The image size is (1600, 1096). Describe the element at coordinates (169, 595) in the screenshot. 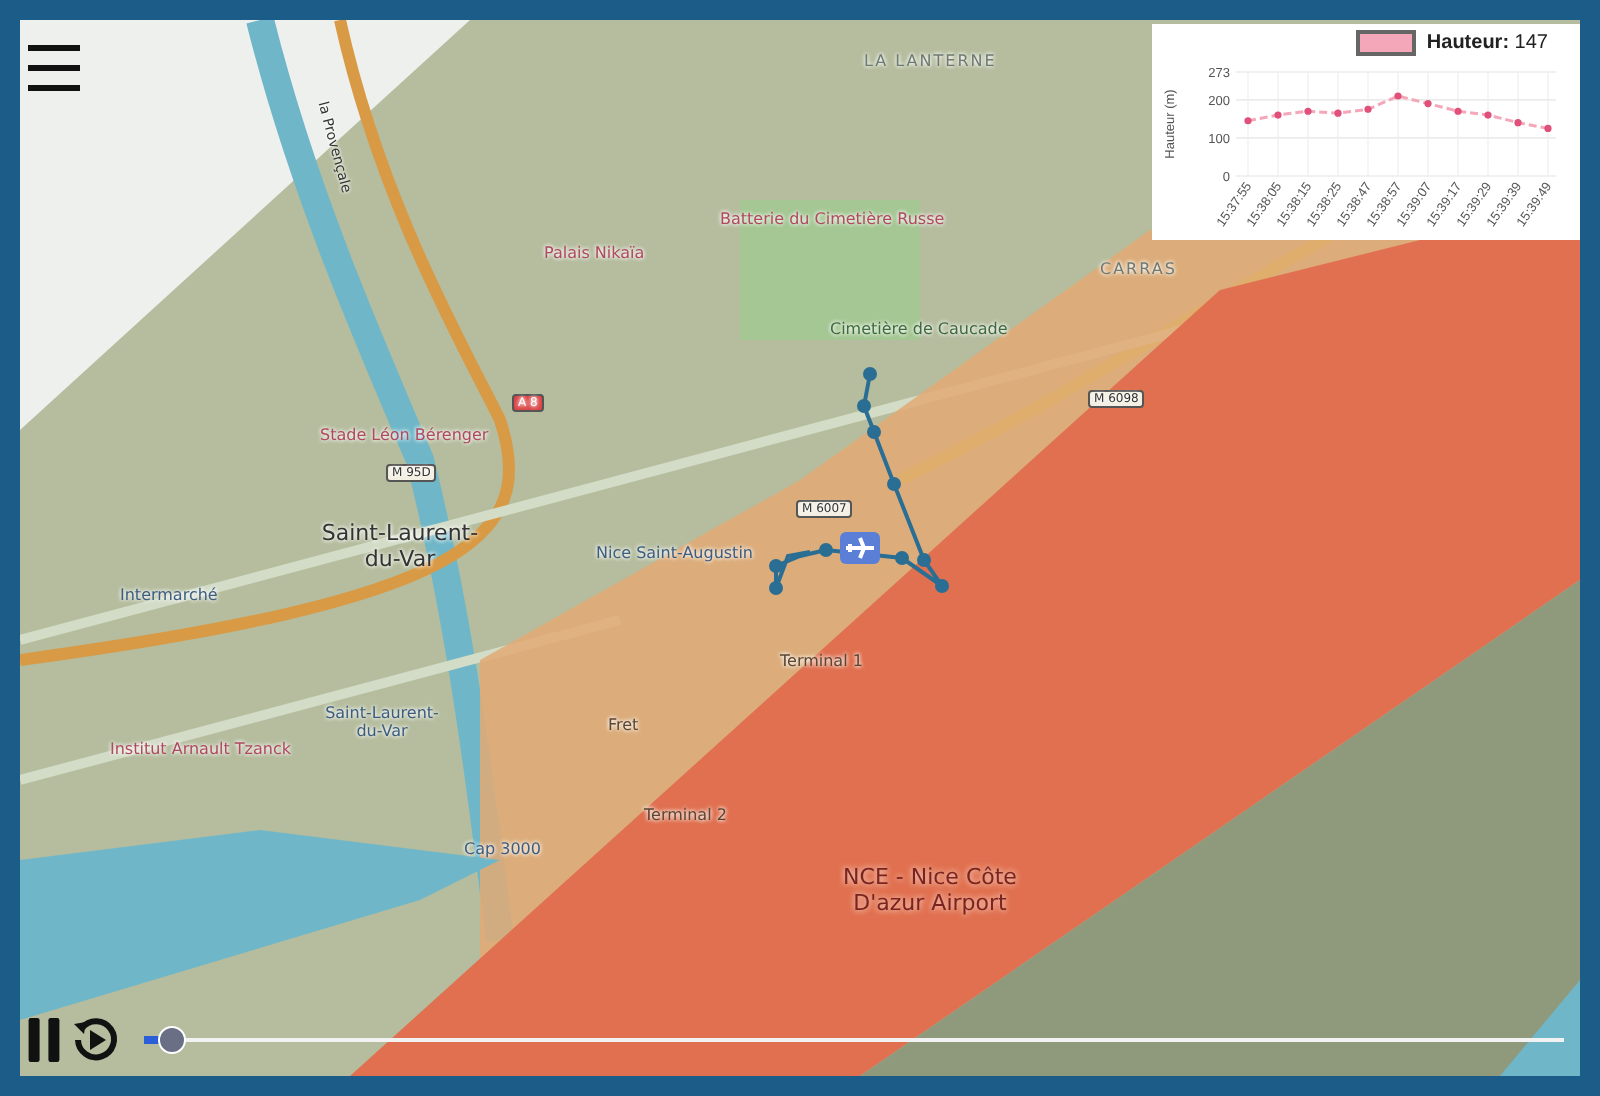

I see `map-label: Intermarché` at that location.